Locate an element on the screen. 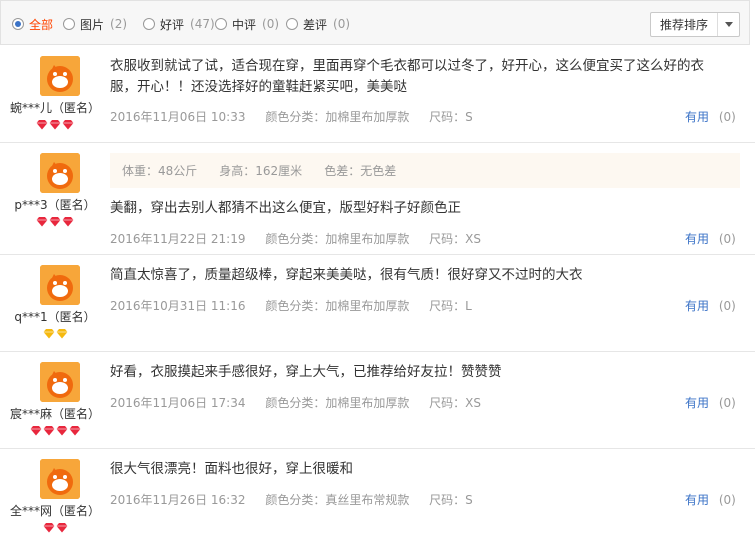  review-size: 尺码：XS is located at coordinates (455, 403).